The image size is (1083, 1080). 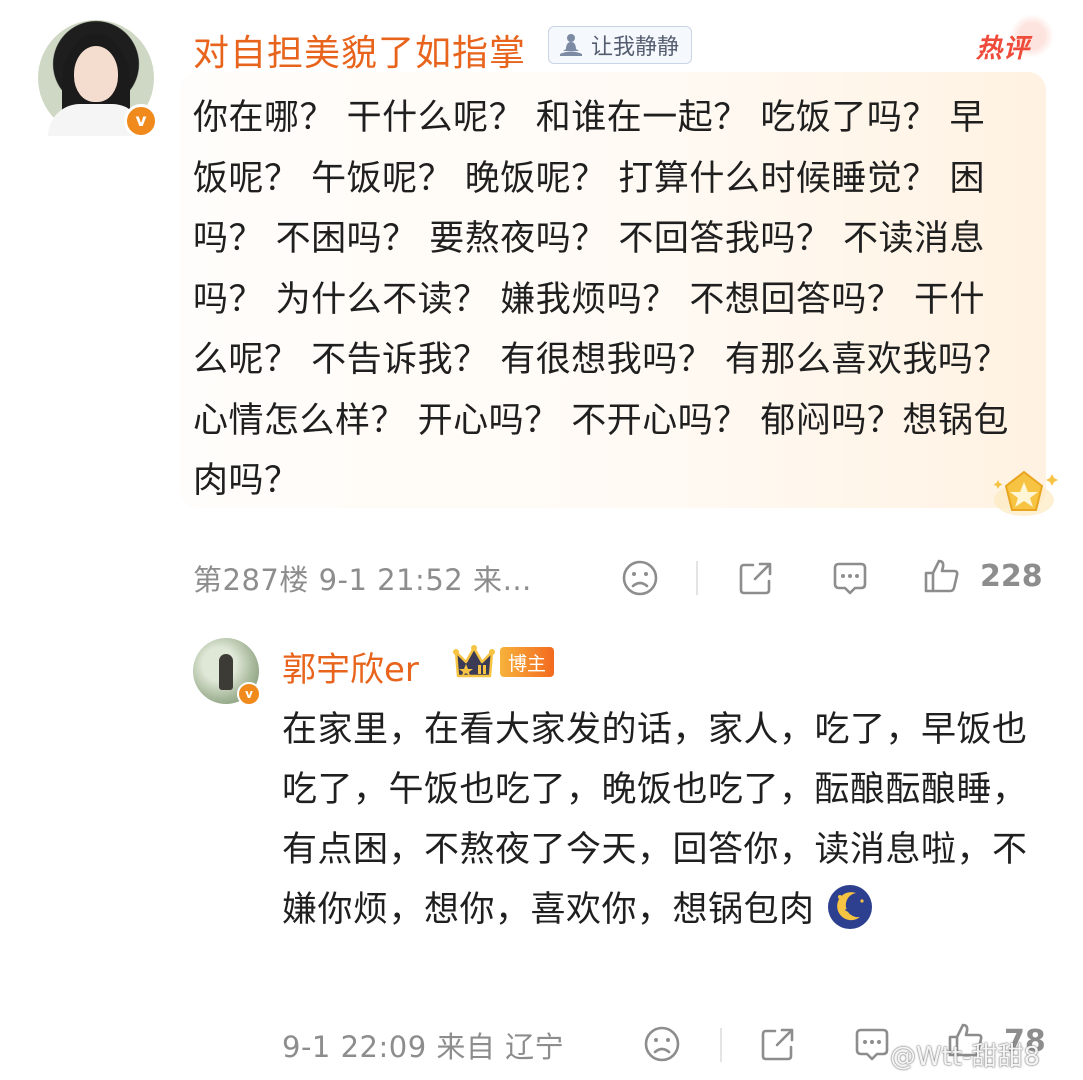 I want to click on crown-icon, so click(x=474, y=661).